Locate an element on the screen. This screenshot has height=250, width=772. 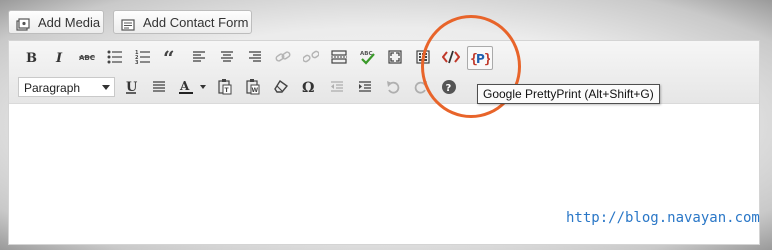
add-contact-form-button: Add Contact Form is located at coordinates (182, 22).